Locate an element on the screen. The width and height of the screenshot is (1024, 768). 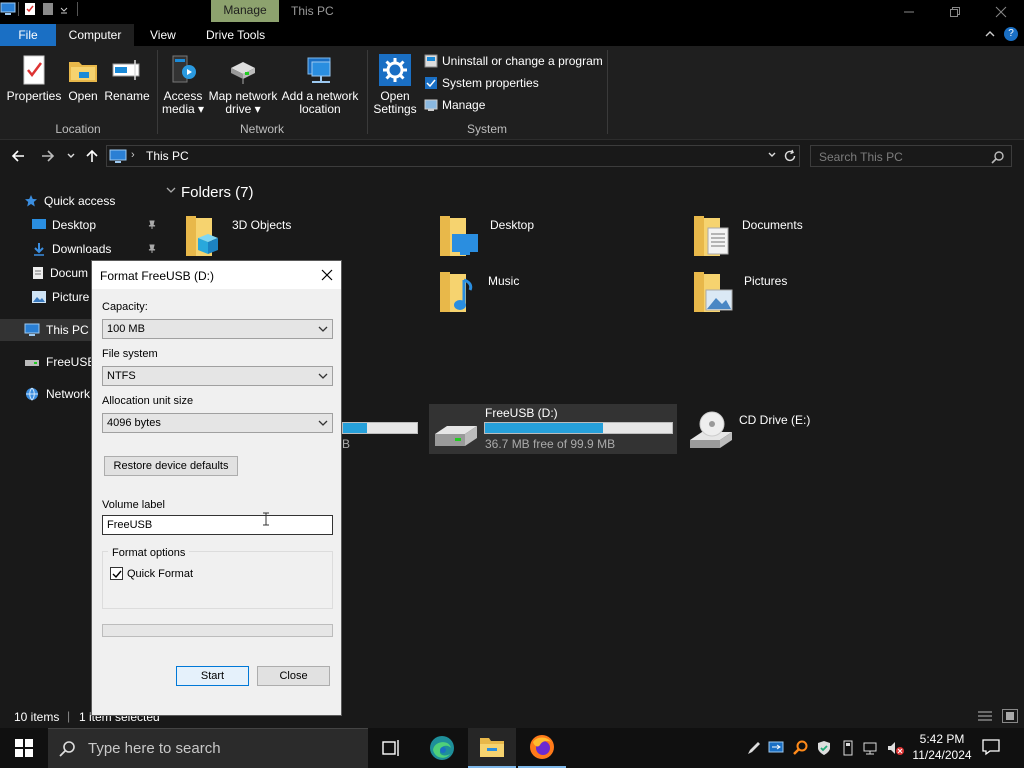
media-server-icon is located at coordinates (183, 70).